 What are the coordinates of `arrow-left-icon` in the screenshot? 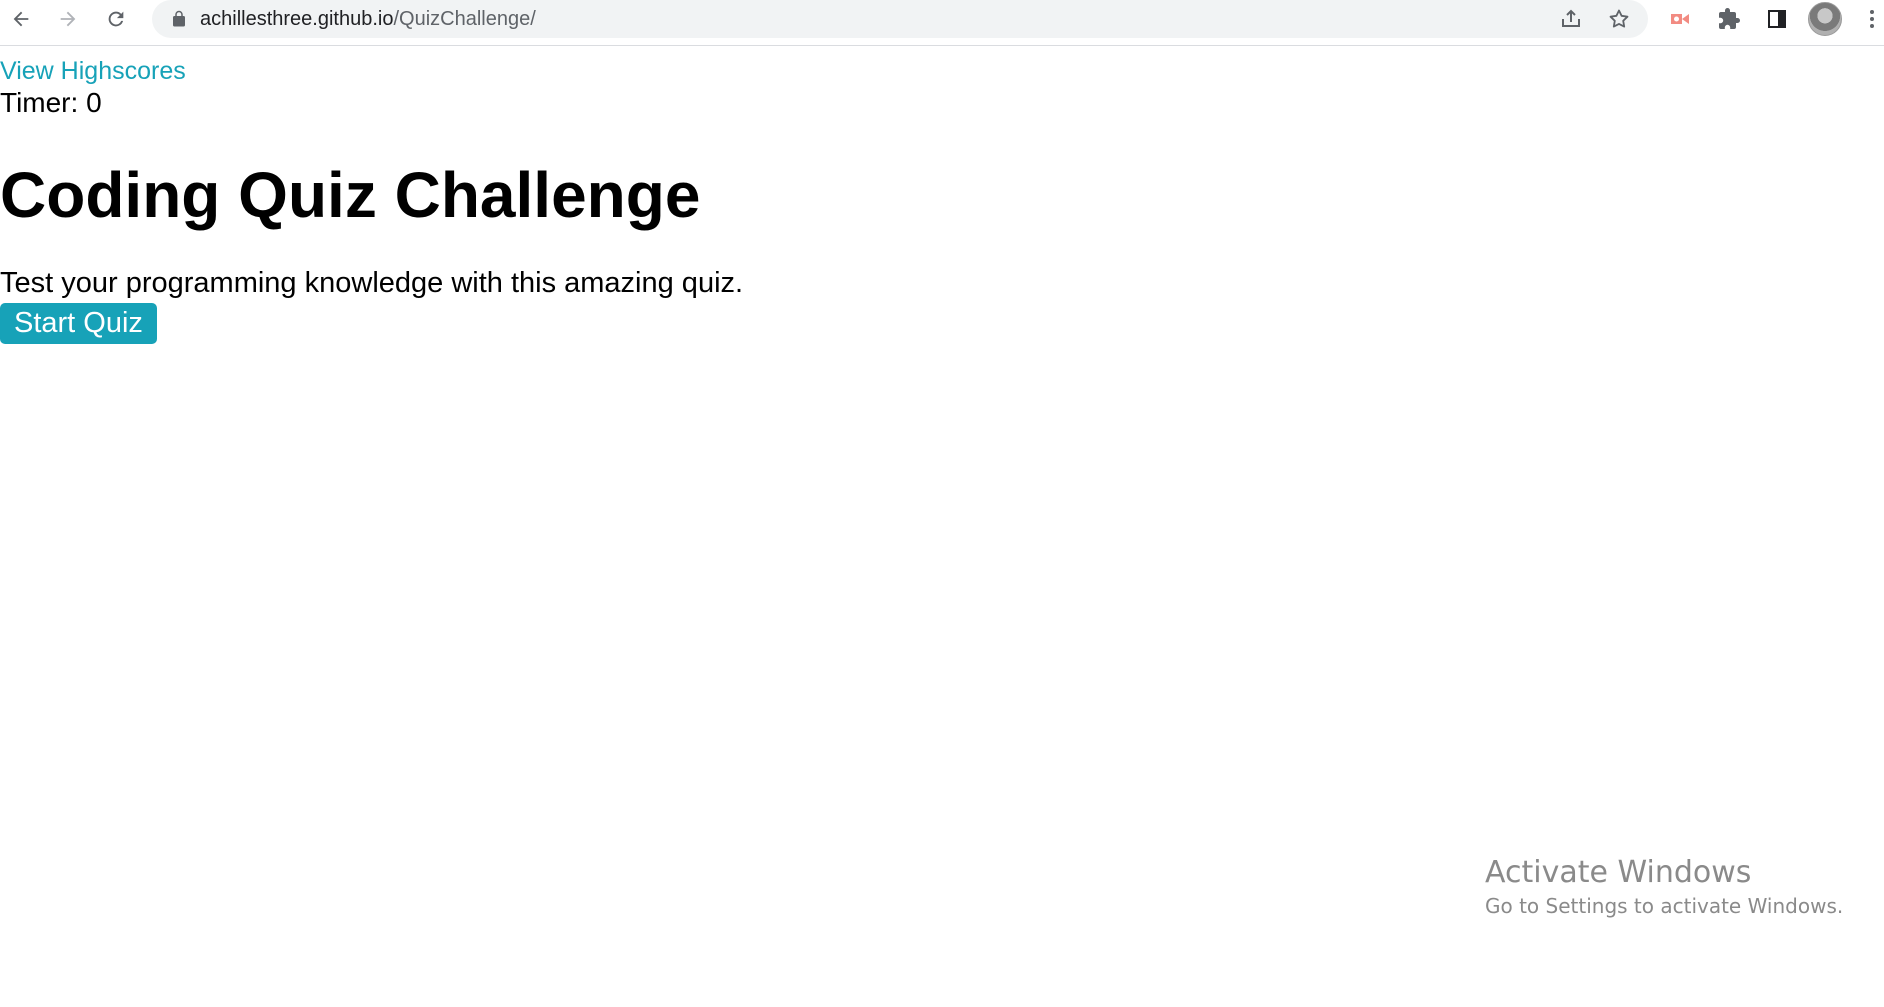 It's located at (21, 19).